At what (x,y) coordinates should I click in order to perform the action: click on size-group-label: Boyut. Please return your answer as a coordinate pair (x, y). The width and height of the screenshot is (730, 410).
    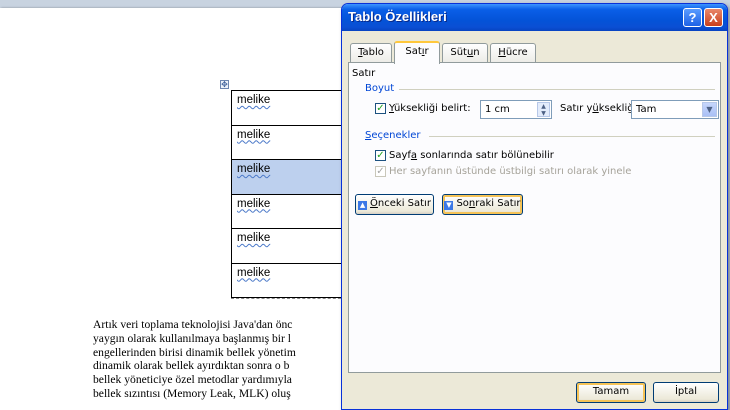
    Looking at the image, I should click on (380, 88).